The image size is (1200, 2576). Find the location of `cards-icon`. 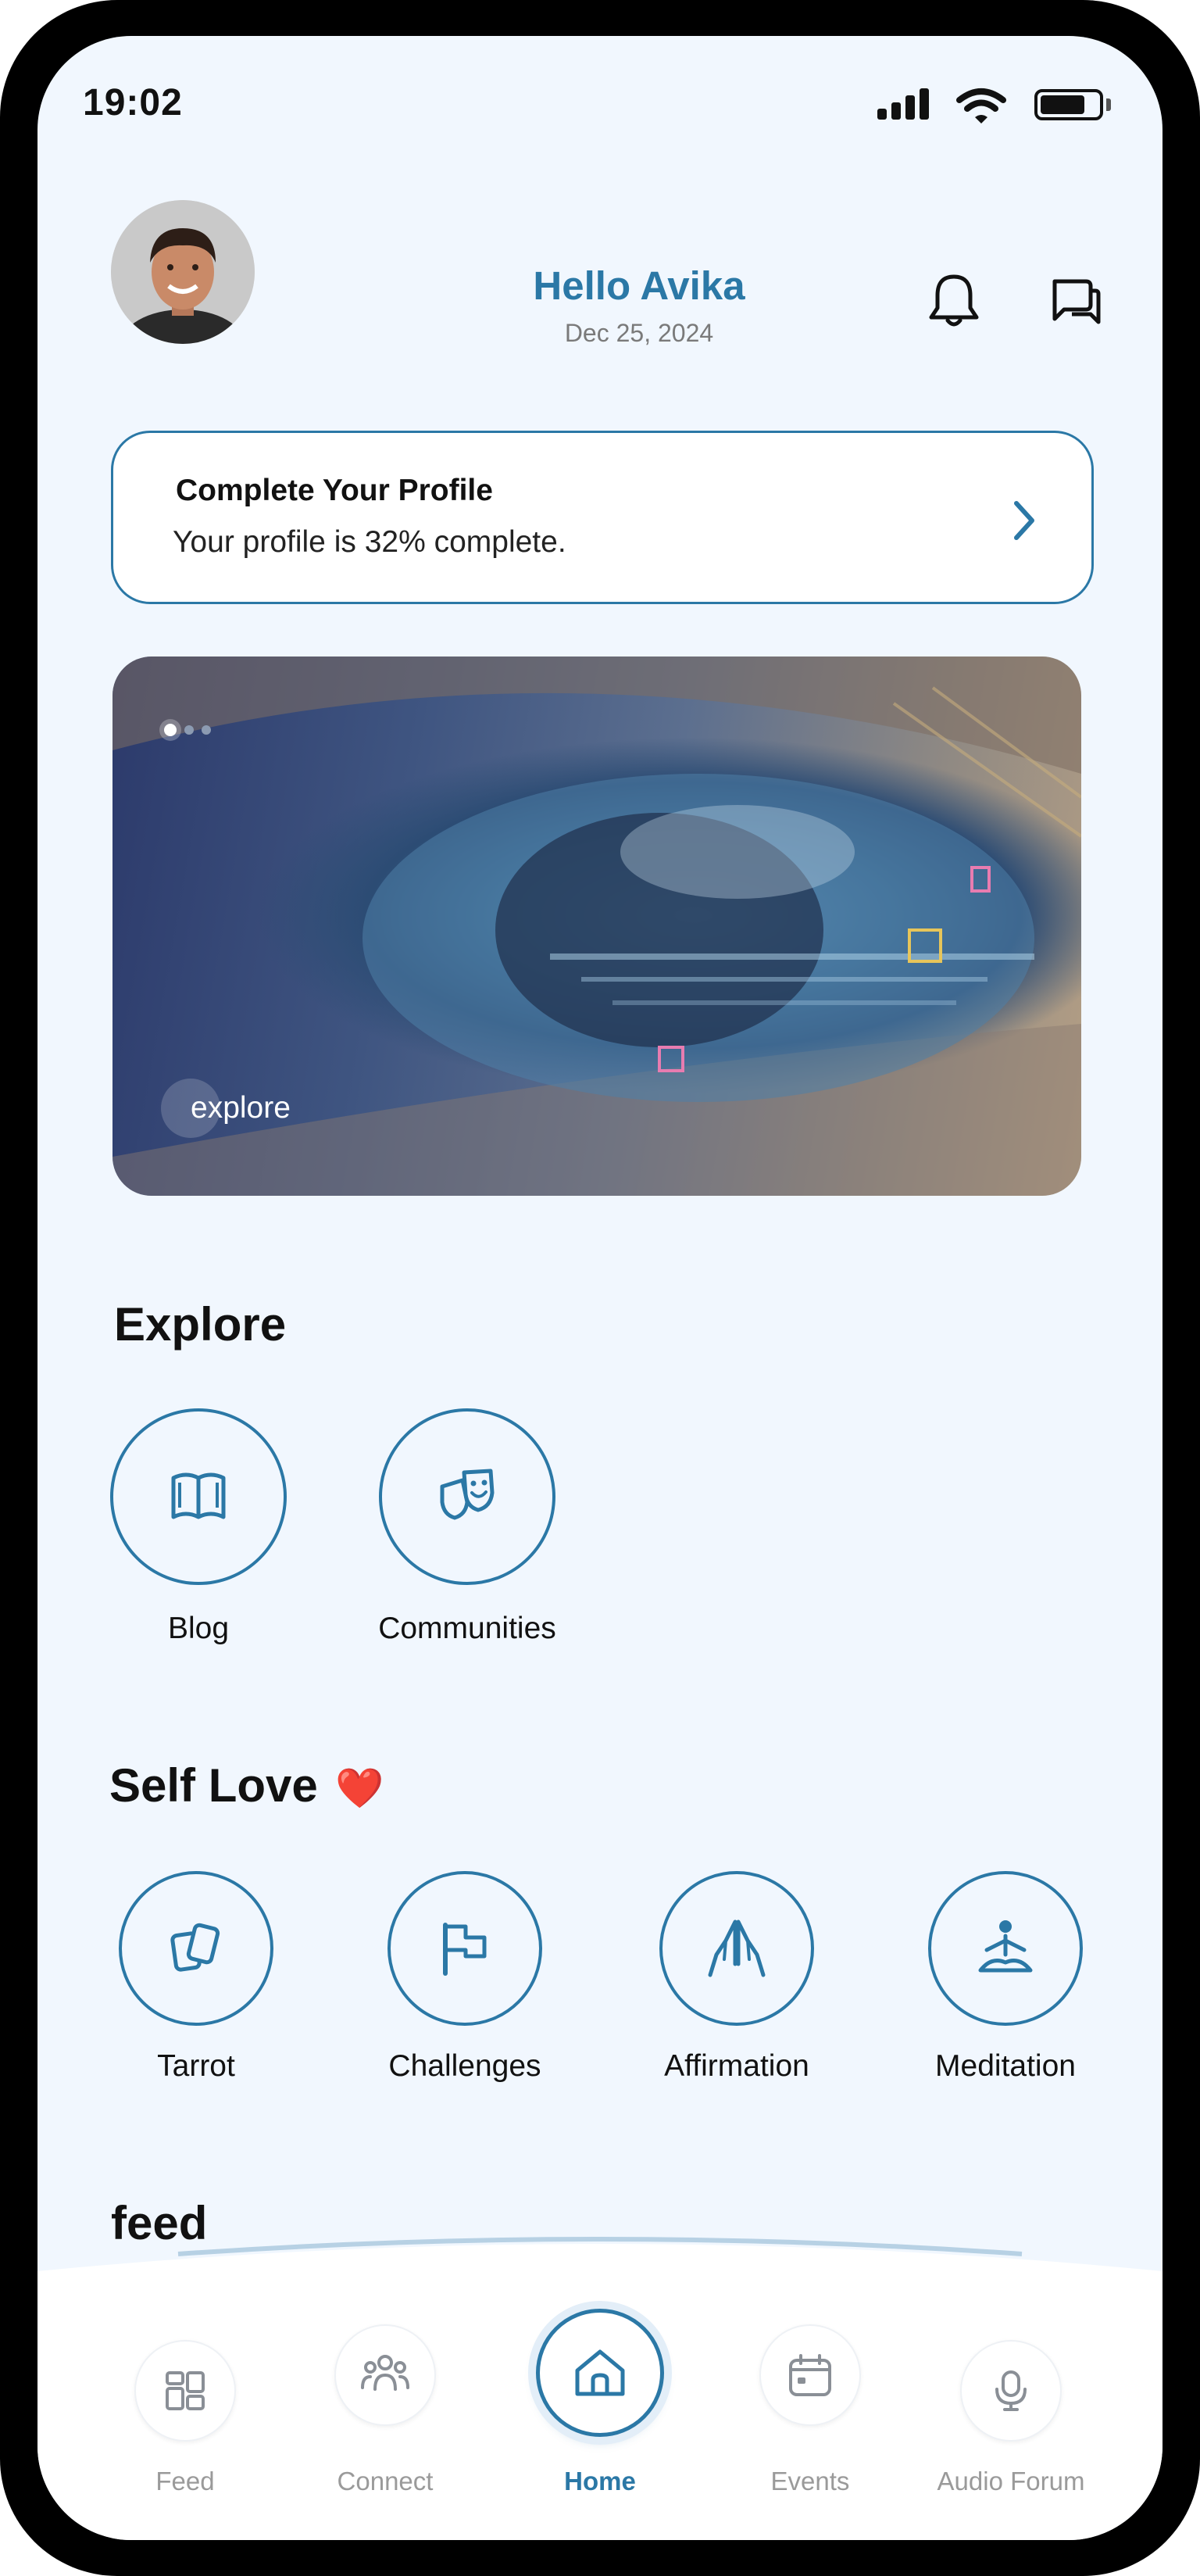

cards-icon is located at coordinates (195, 1947).